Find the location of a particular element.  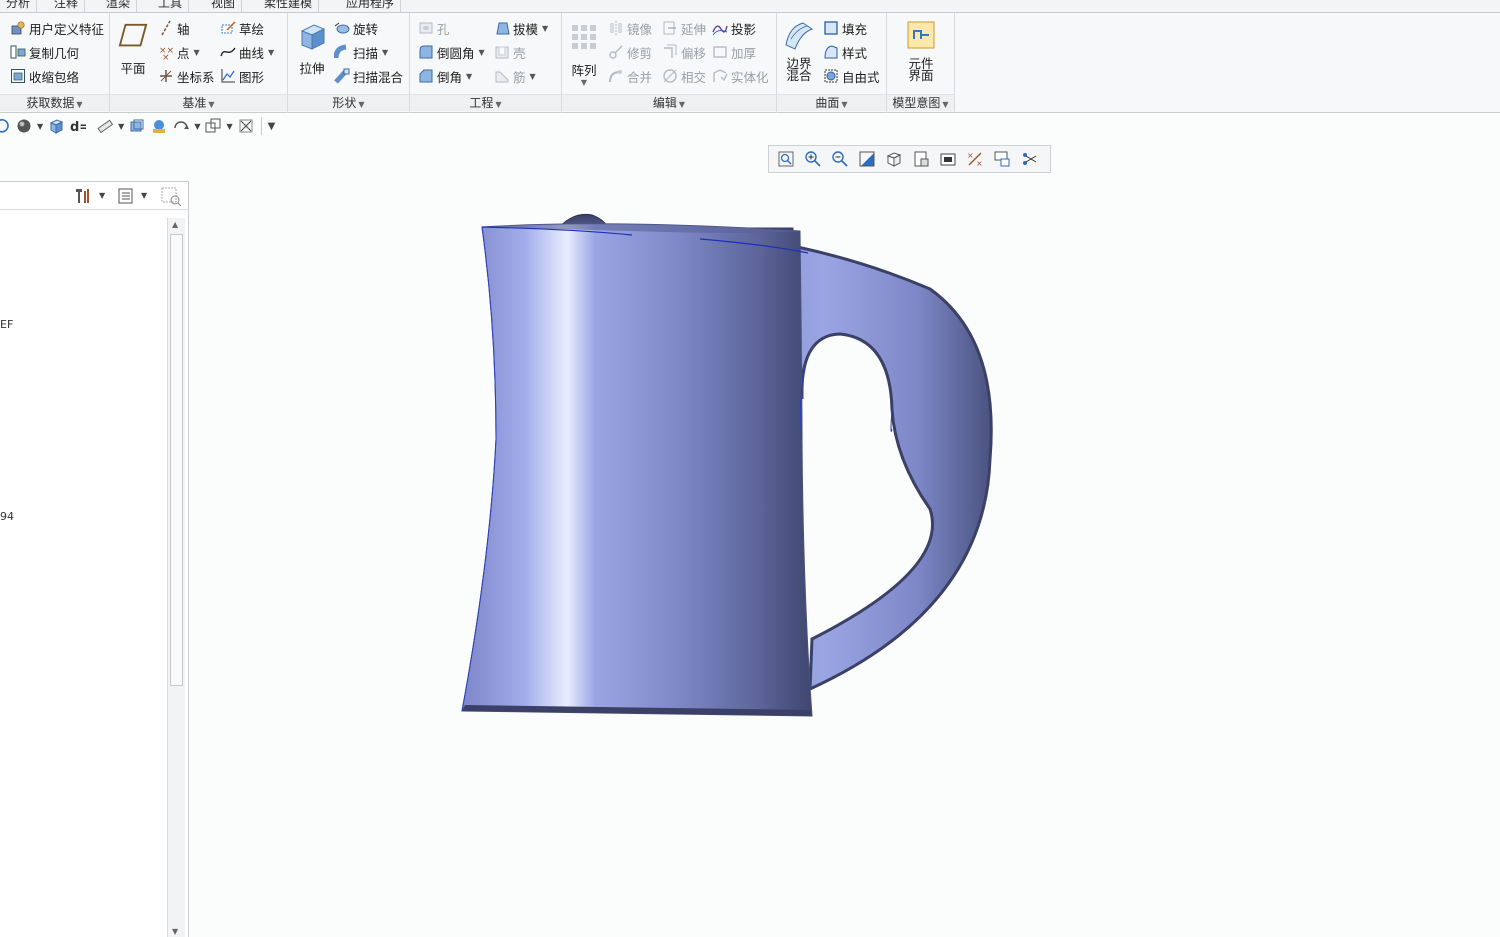

group-shape: 拉伸 旋转 扫描 ▼ 扫描混合 形状 ▼ is located at coordinates (349, 63).